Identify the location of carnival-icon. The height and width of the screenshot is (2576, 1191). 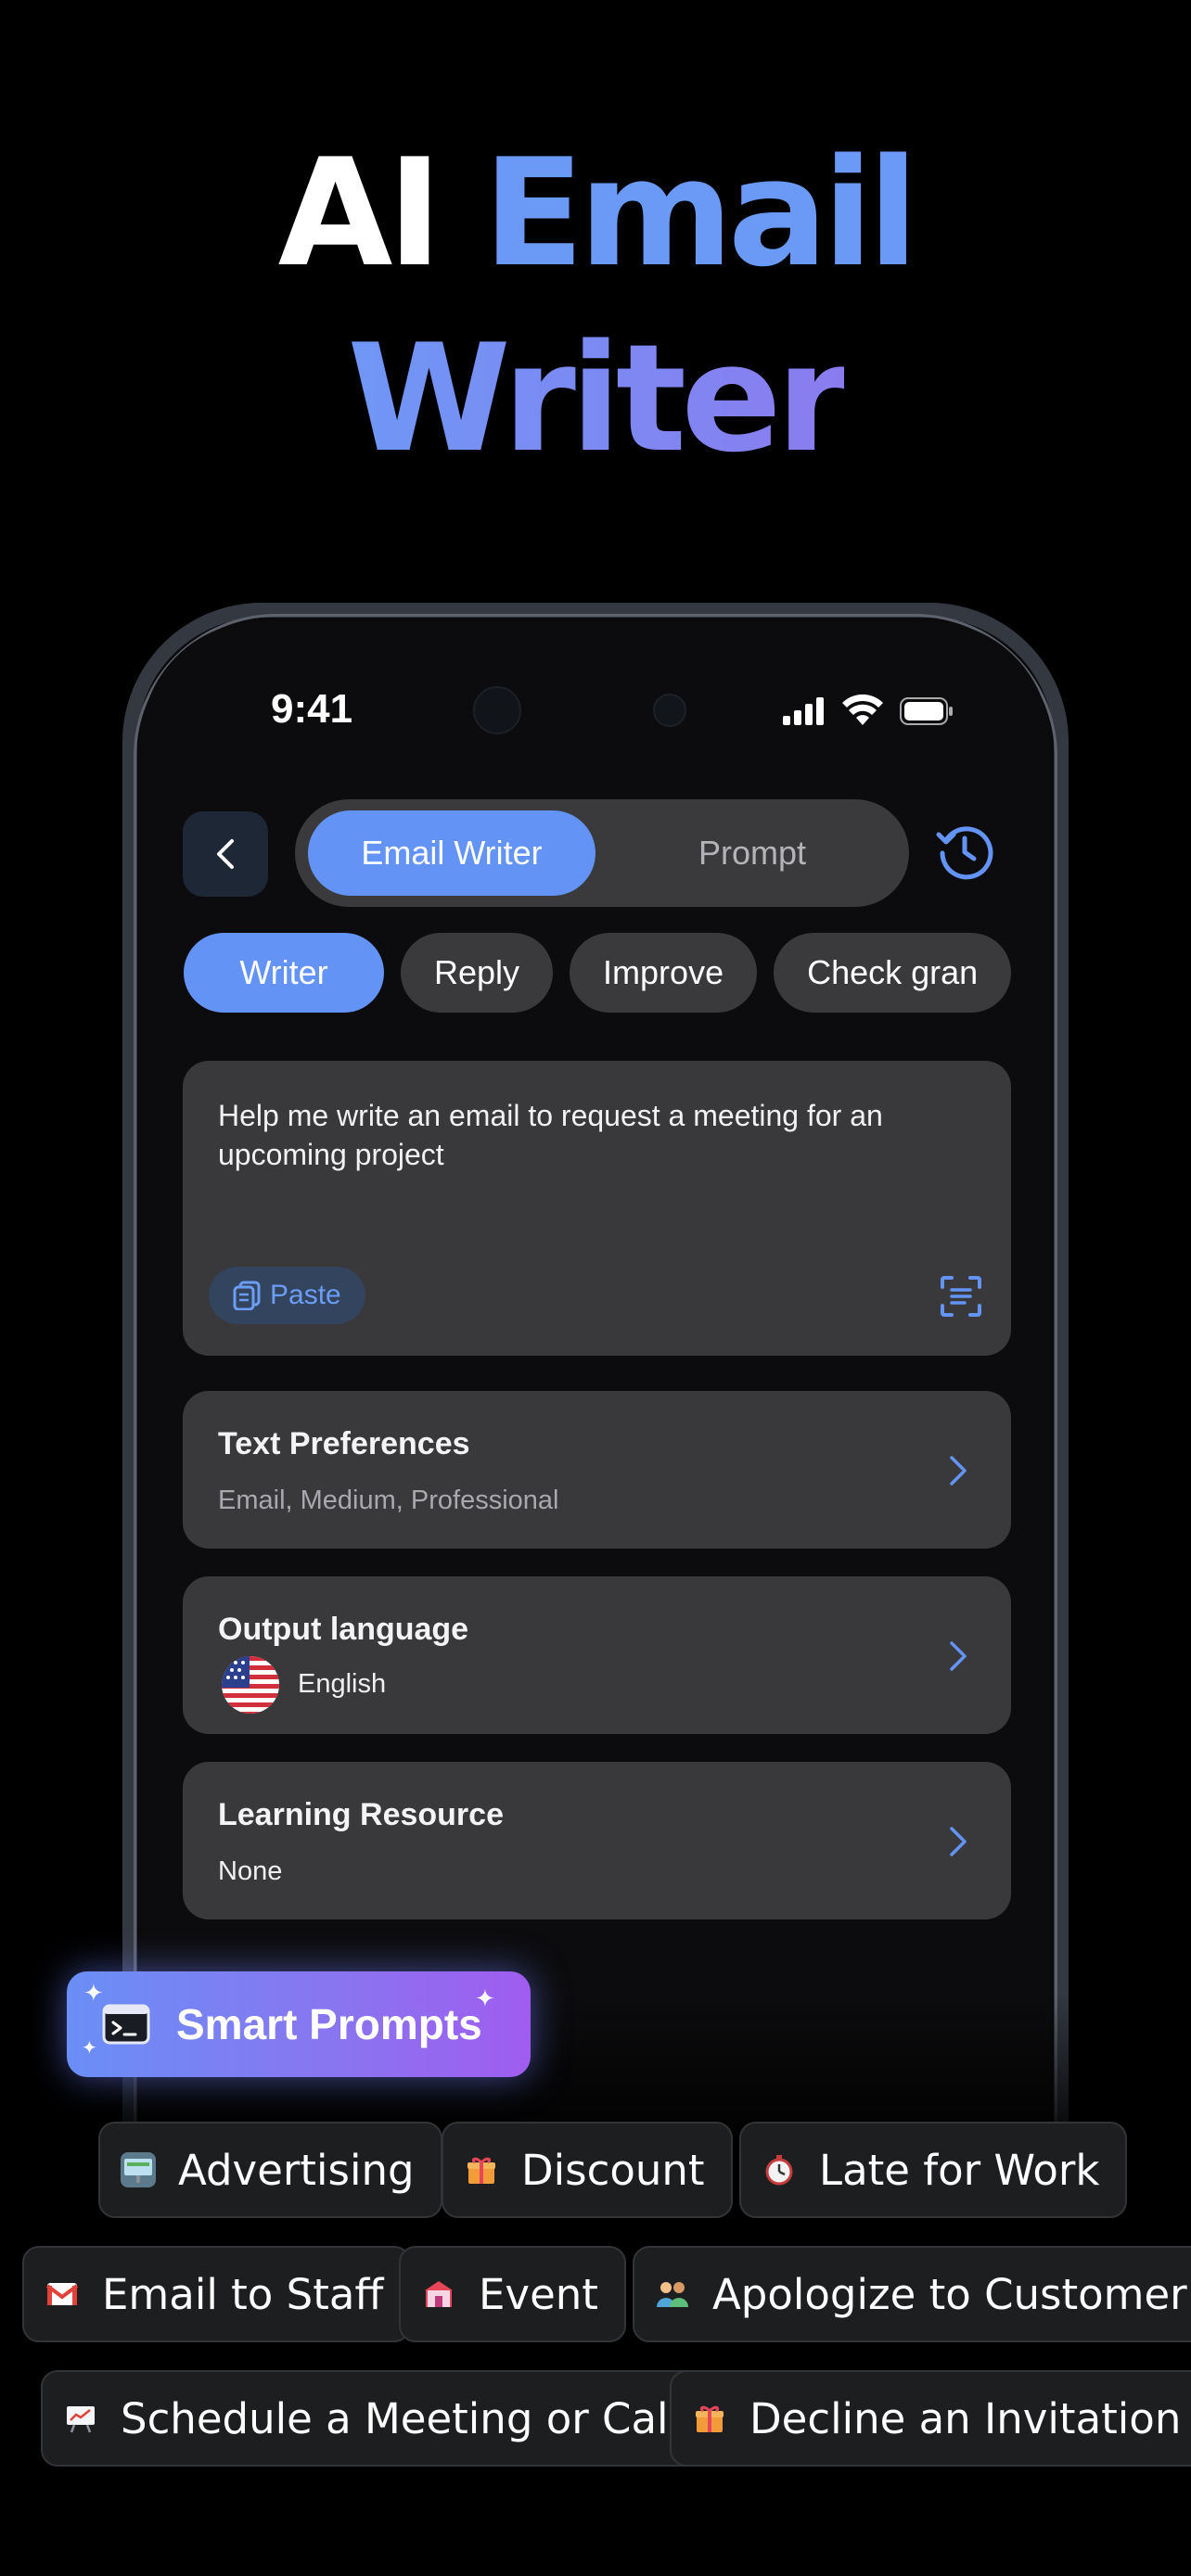
(438, 2294).